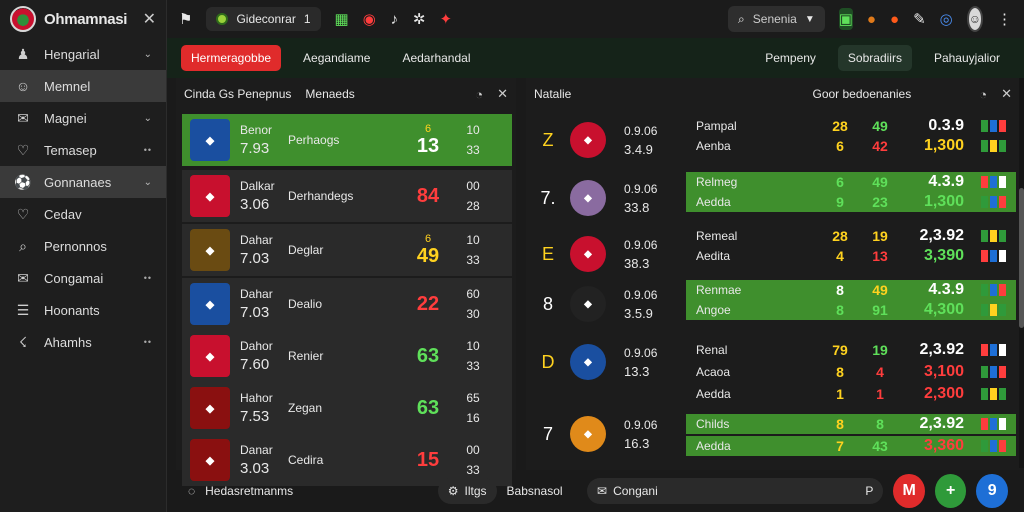 The width and height of the screenshot is (1024, 512). I want to click on stat-2: 49, so click(880, 182).